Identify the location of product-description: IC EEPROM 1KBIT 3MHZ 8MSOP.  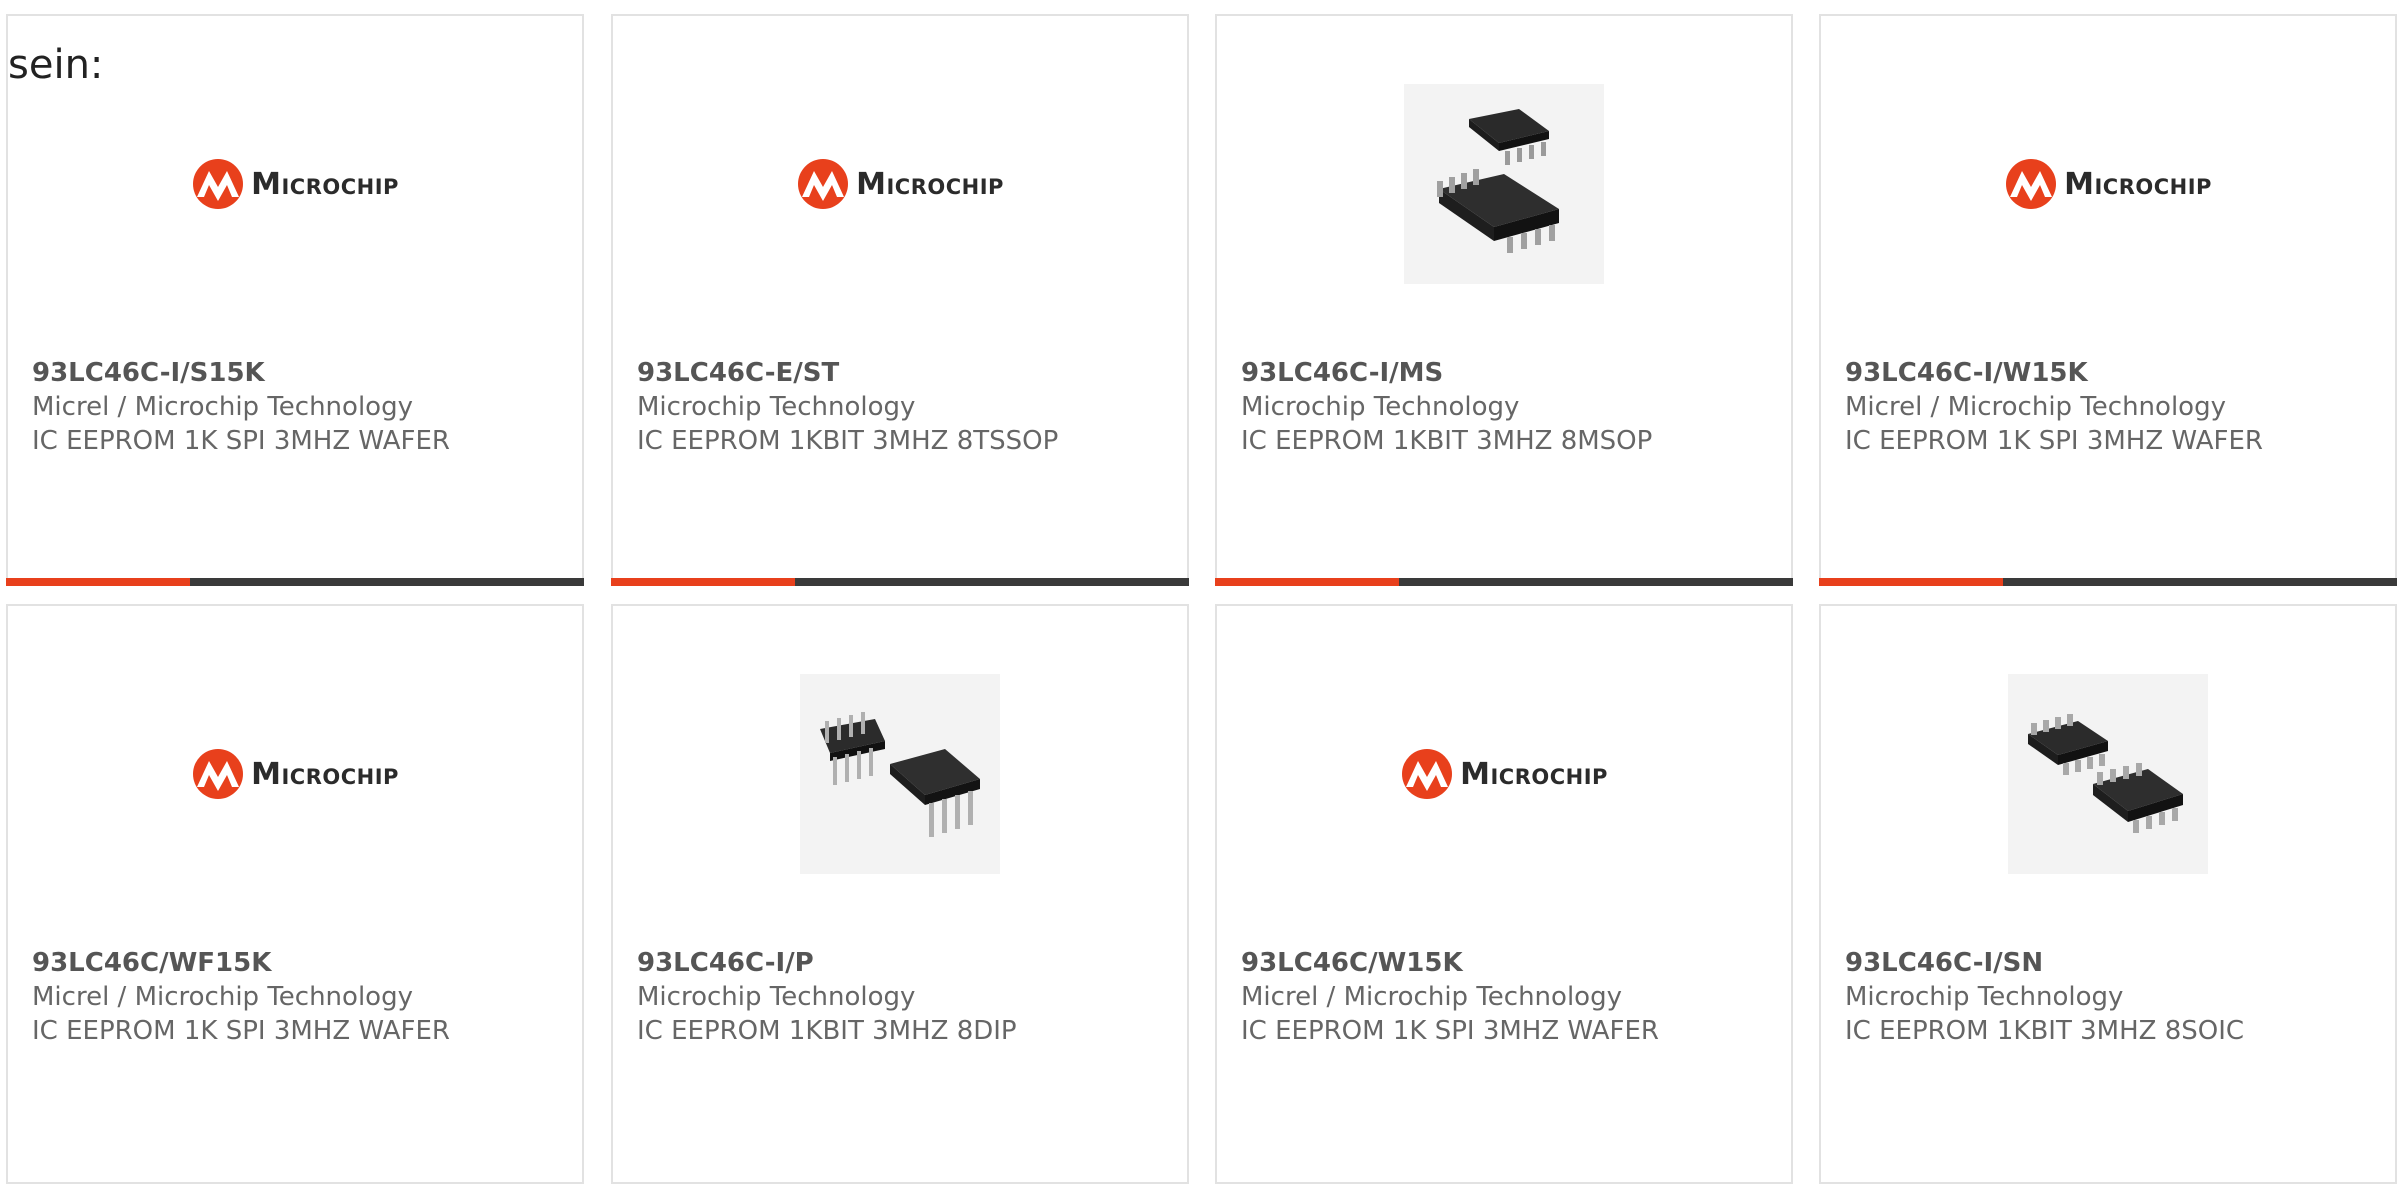
(1447, 441).